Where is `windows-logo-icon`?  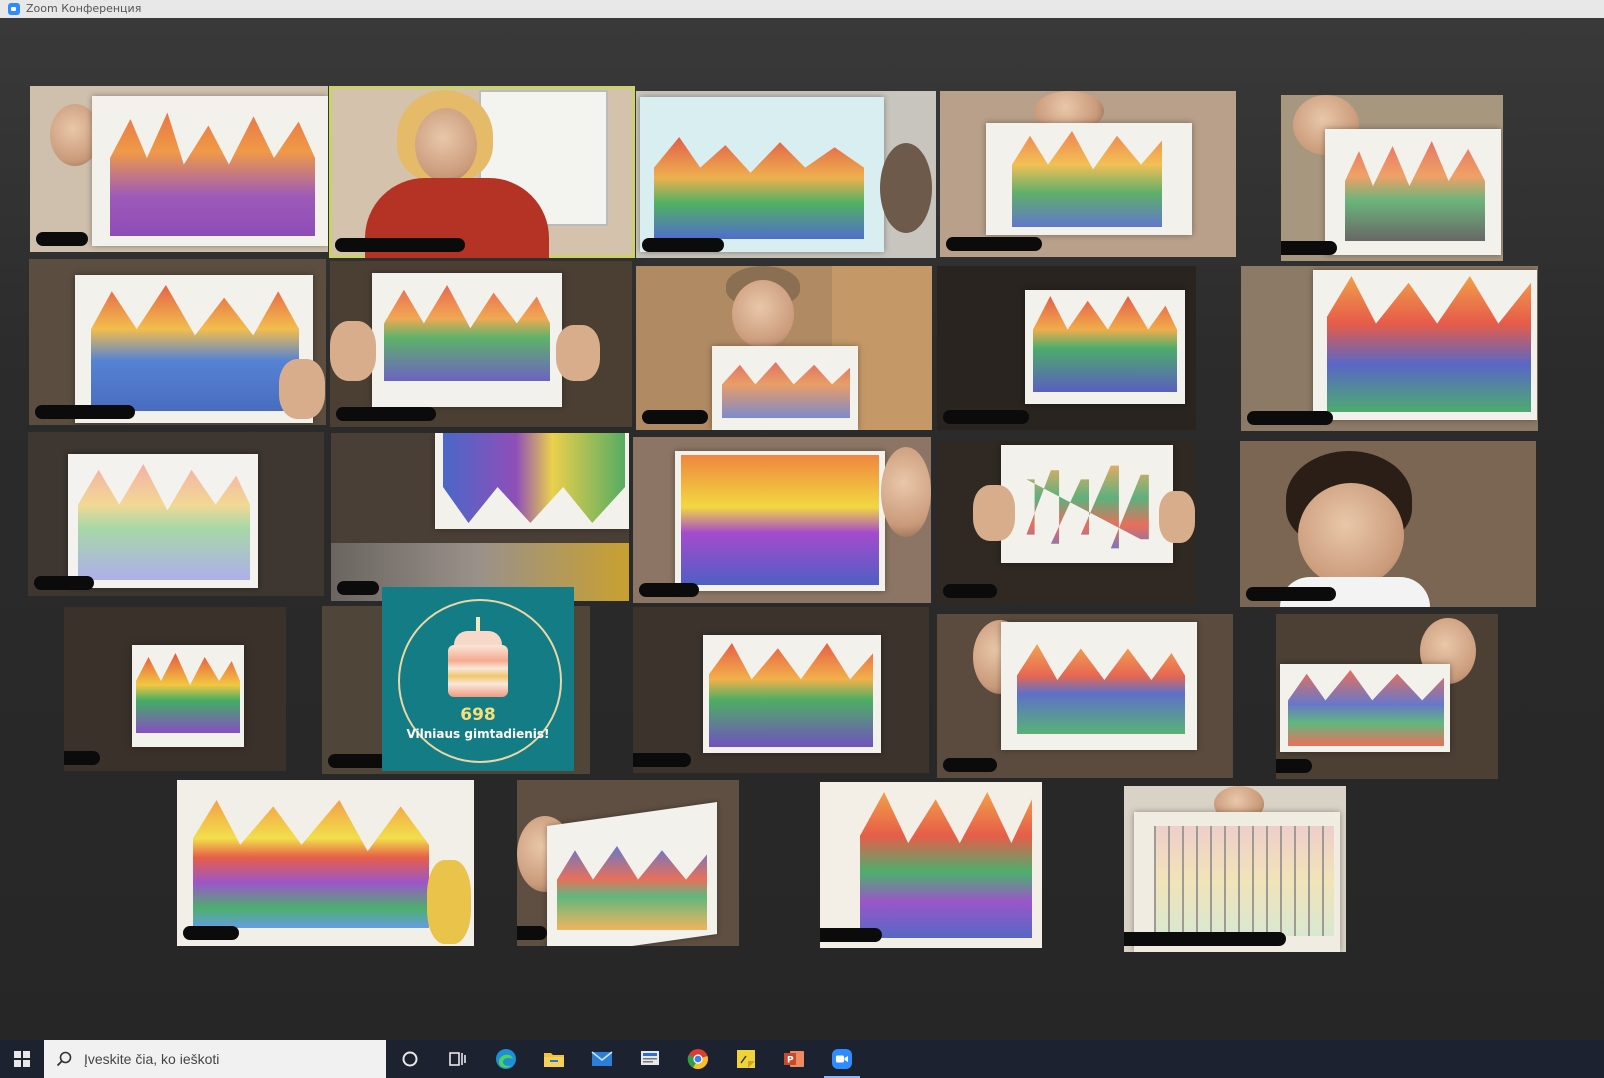 windows-logo-icon is located at coordinates (22, 1059).